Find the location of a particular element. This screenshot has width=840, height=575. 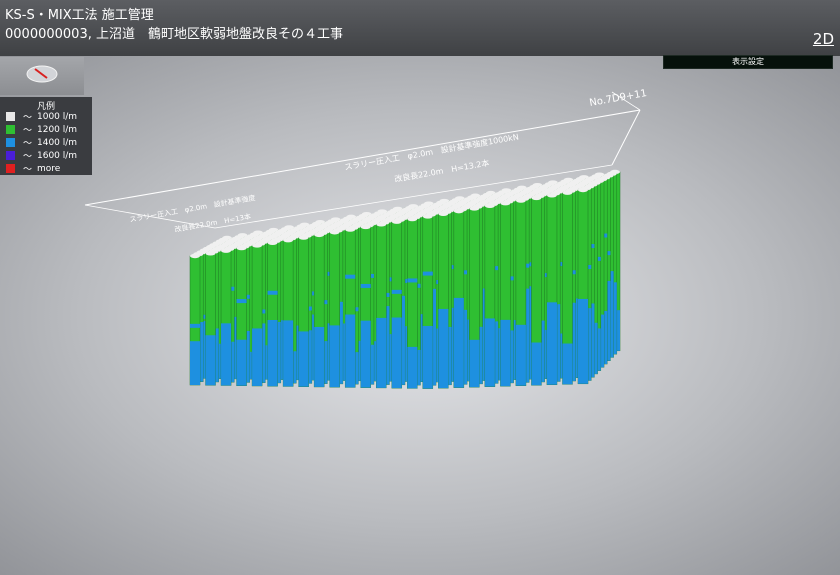

legend-label: 1000 l/m is located at coordinates (57, 116).